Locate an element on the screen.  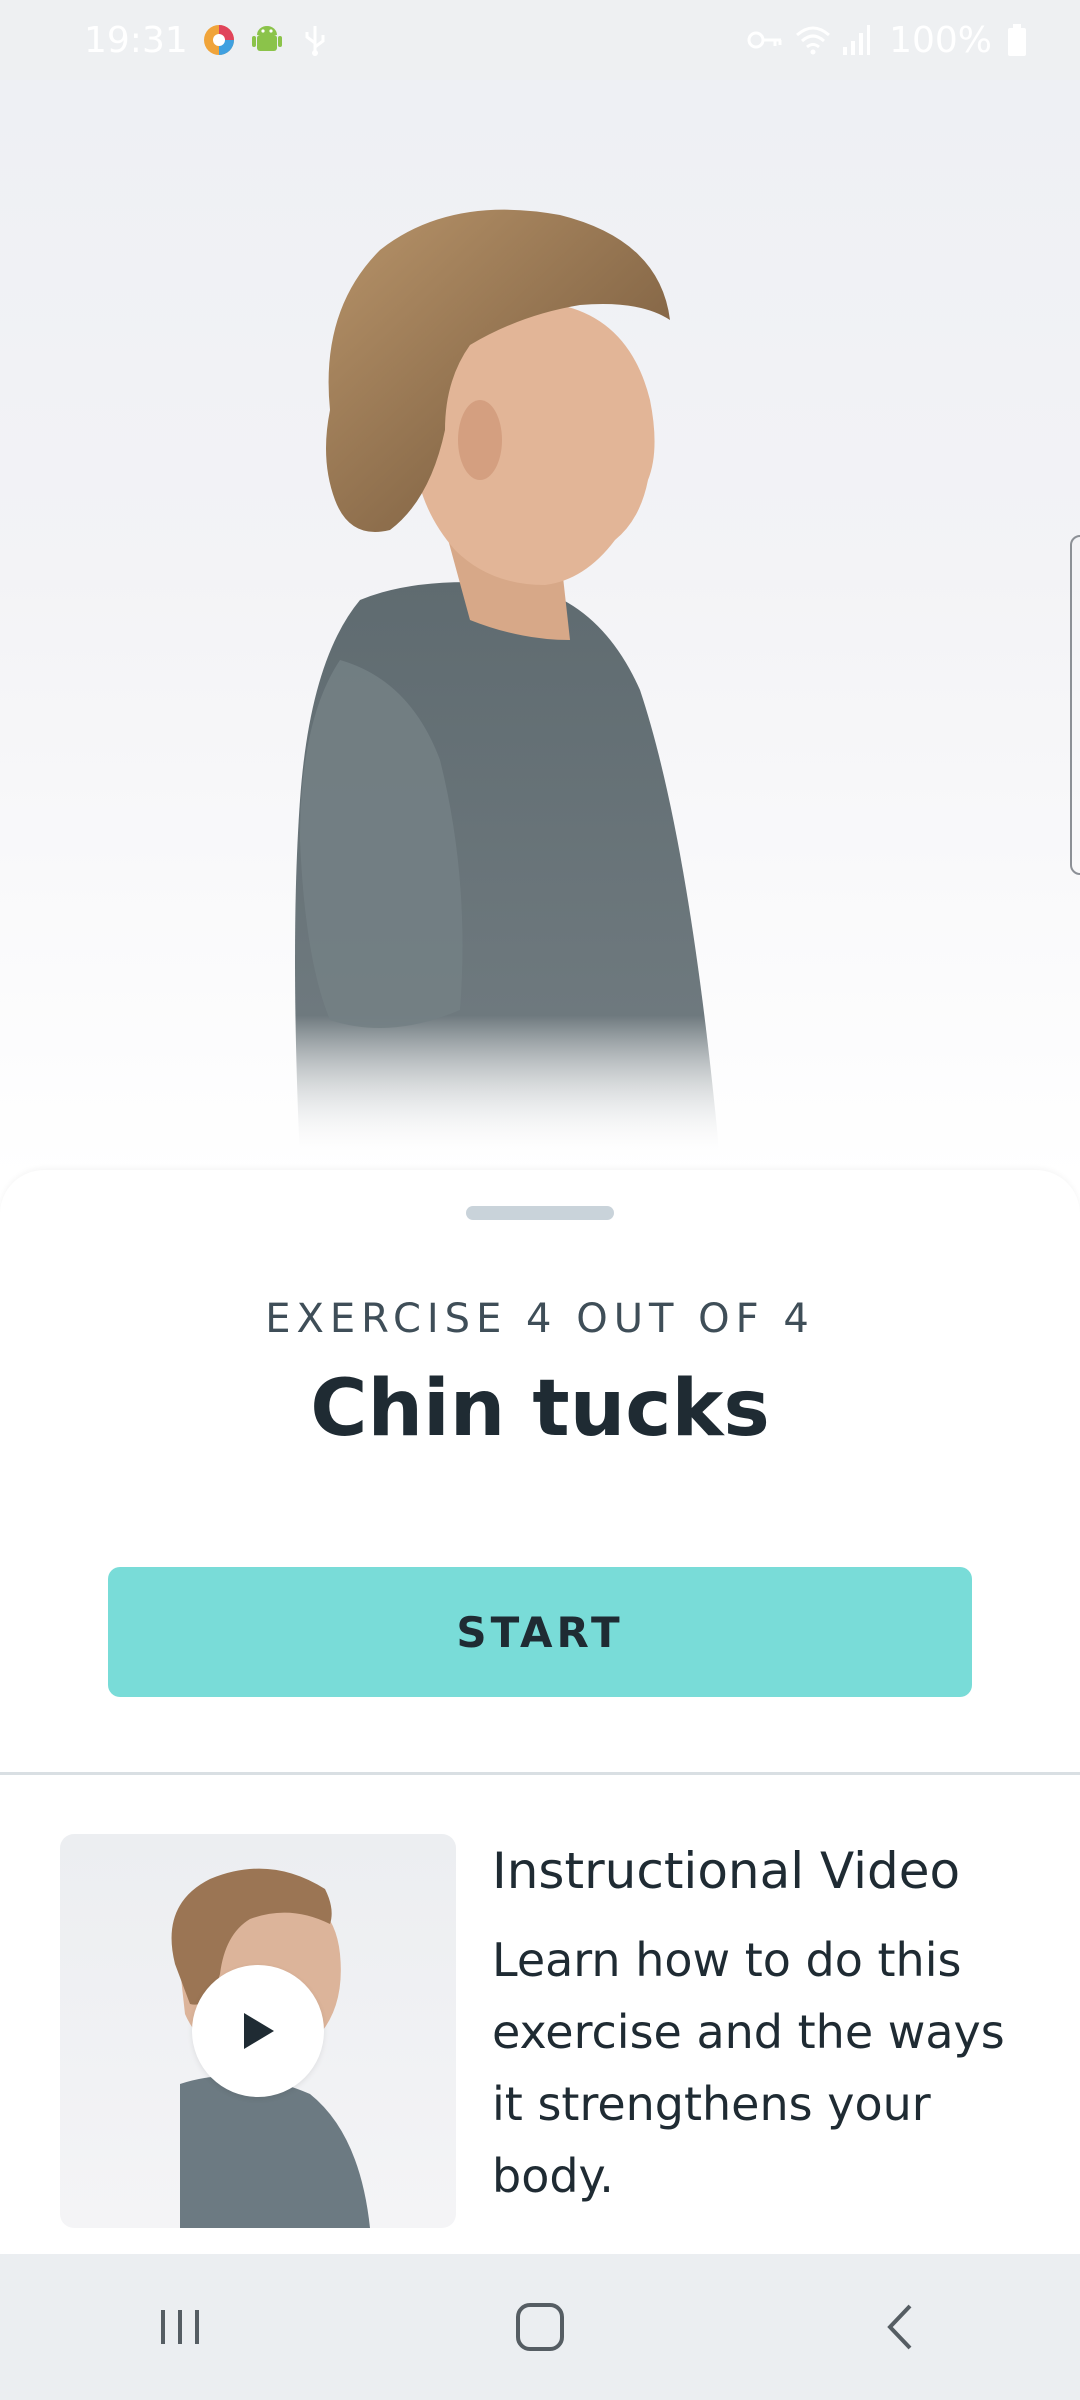
status-right: 100% is located at coordinates (892, 40).